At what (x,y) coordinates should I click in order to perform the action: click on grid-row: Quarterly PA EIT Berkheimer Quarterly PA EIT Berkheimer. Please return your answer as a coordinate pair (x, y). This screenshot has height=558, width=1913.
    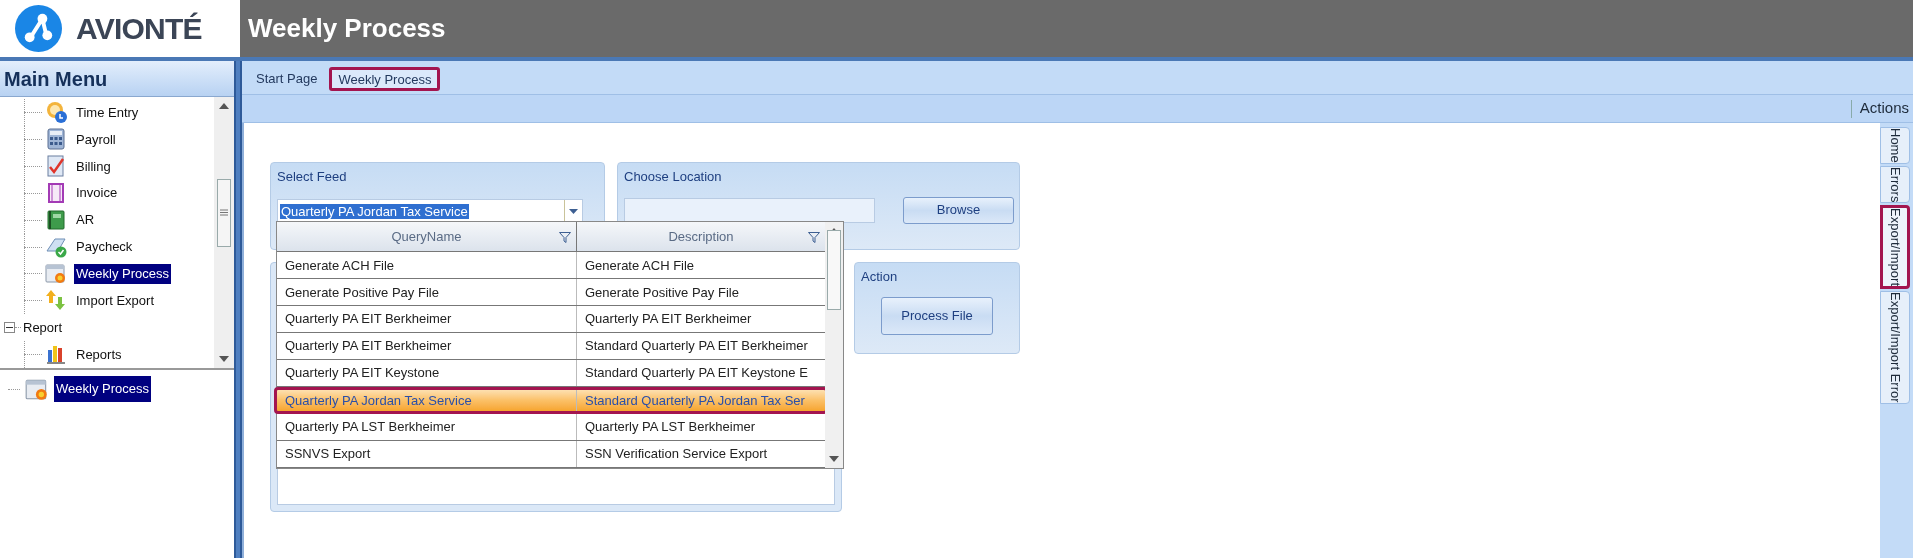
    Looking at the image, I should click on (551, 320).